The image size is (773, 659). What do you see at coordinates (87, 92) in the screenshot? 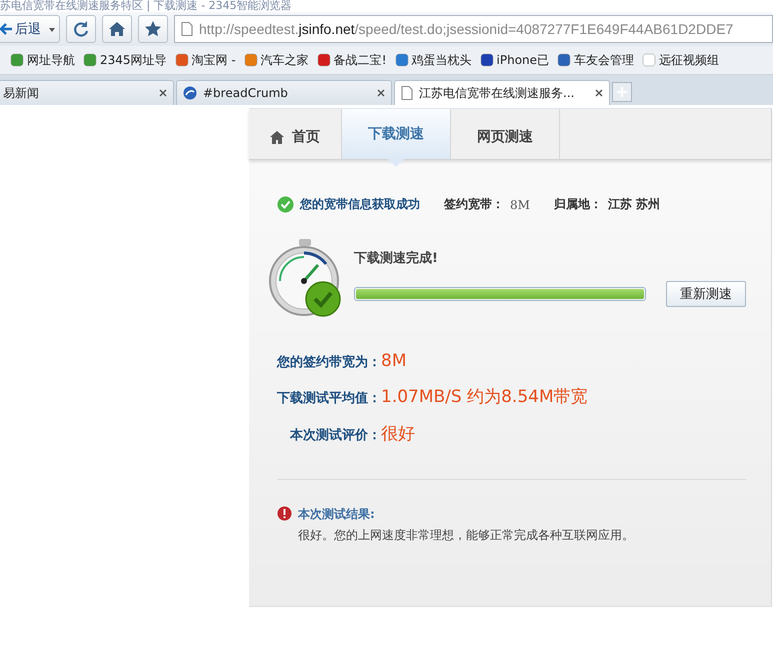
I see `browser-tab: 易新闻` at bounding box center [87, 92].